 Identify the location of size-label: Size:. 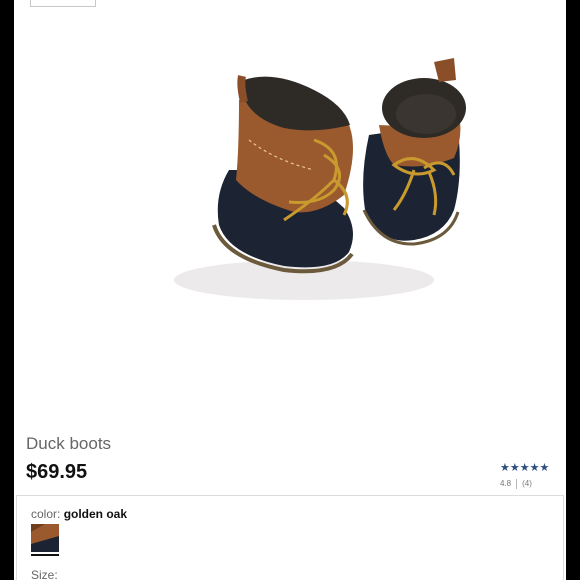
(44, 574).